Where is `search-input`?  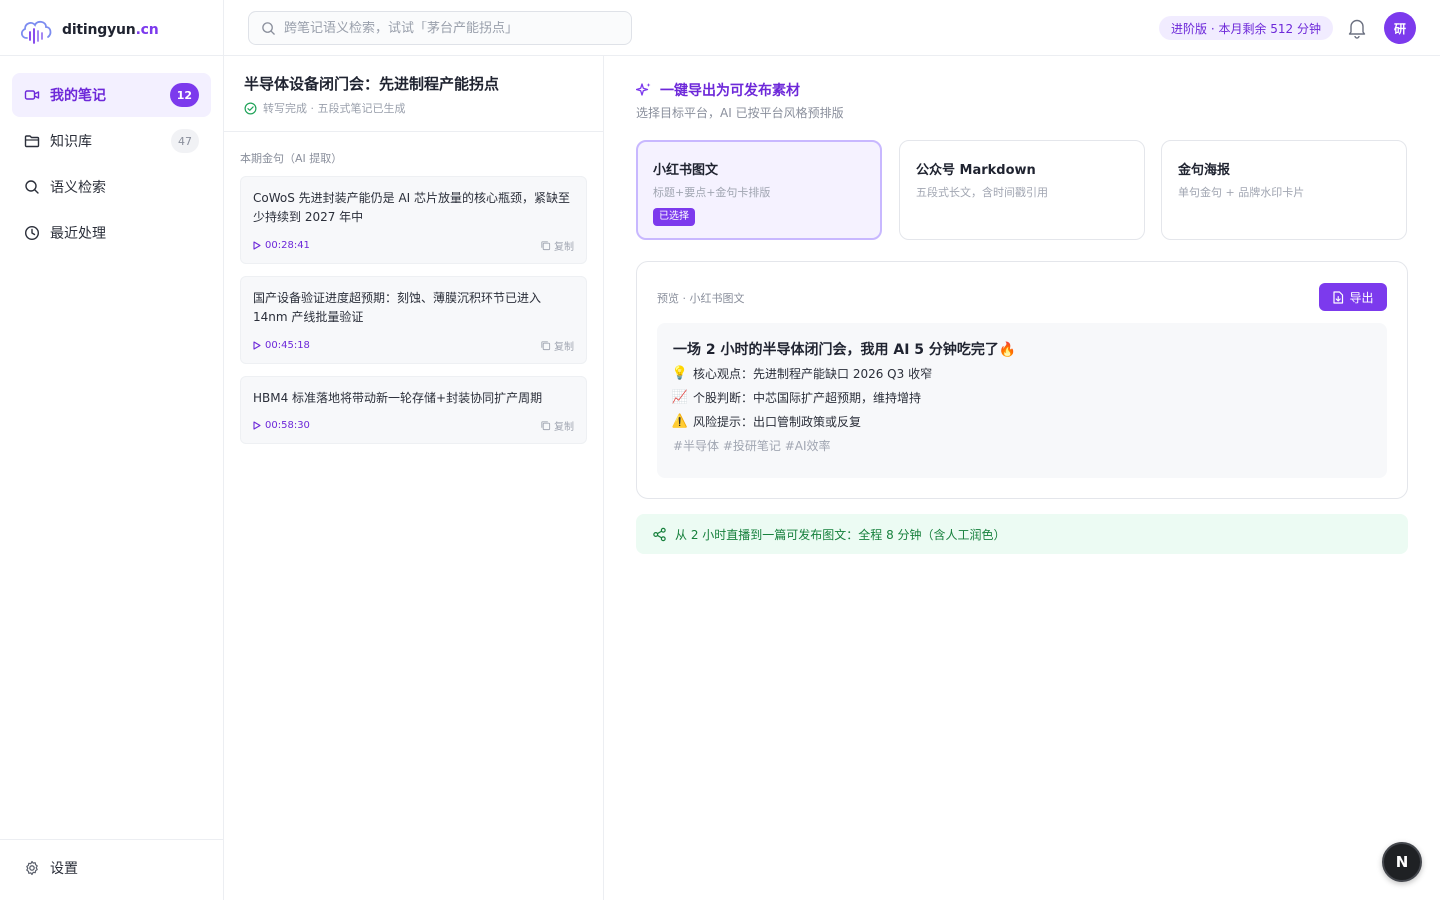 search-input is located at coordinates (449, 28).